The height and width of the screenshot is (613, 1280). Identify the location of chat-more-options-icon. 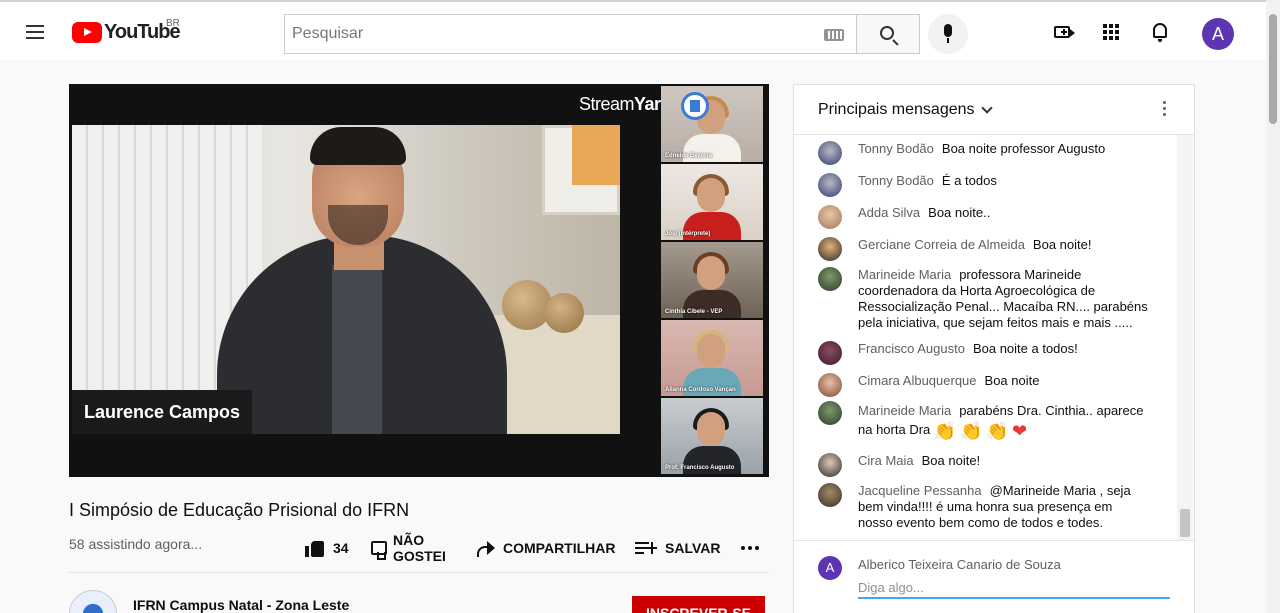
(1165, 110).